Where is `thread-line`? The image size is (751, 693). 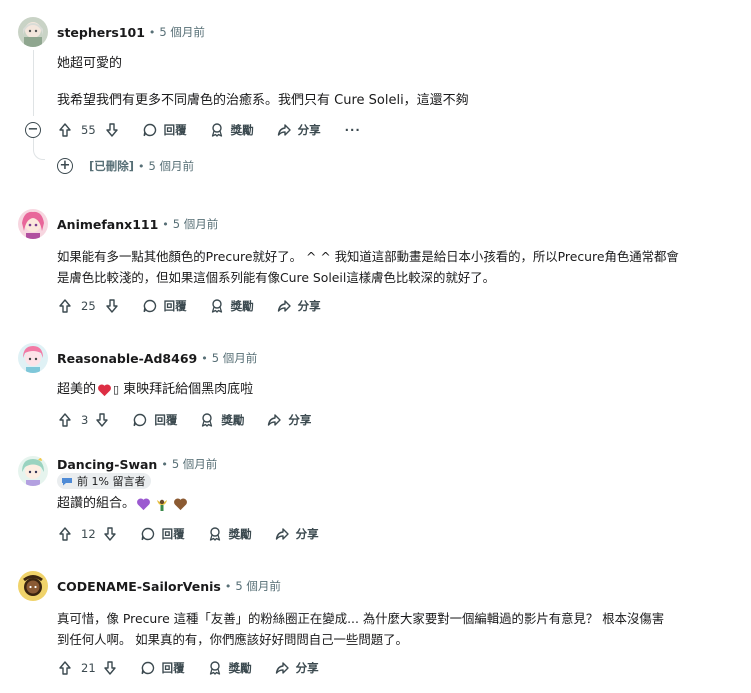
thread-line is located at coordinates (33, 83).